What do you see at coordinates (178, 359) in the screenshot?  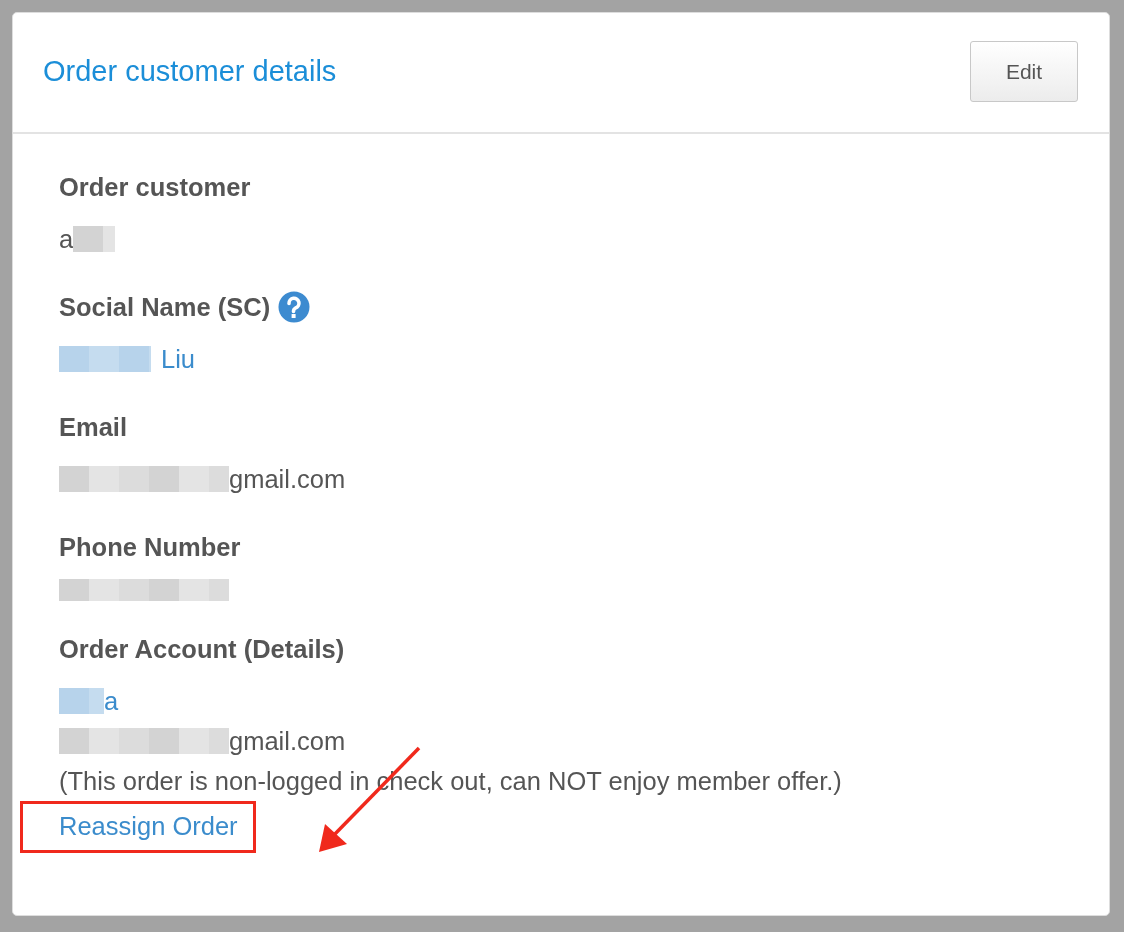 I see `account-link: Liu` at bounding box center [178, 359].